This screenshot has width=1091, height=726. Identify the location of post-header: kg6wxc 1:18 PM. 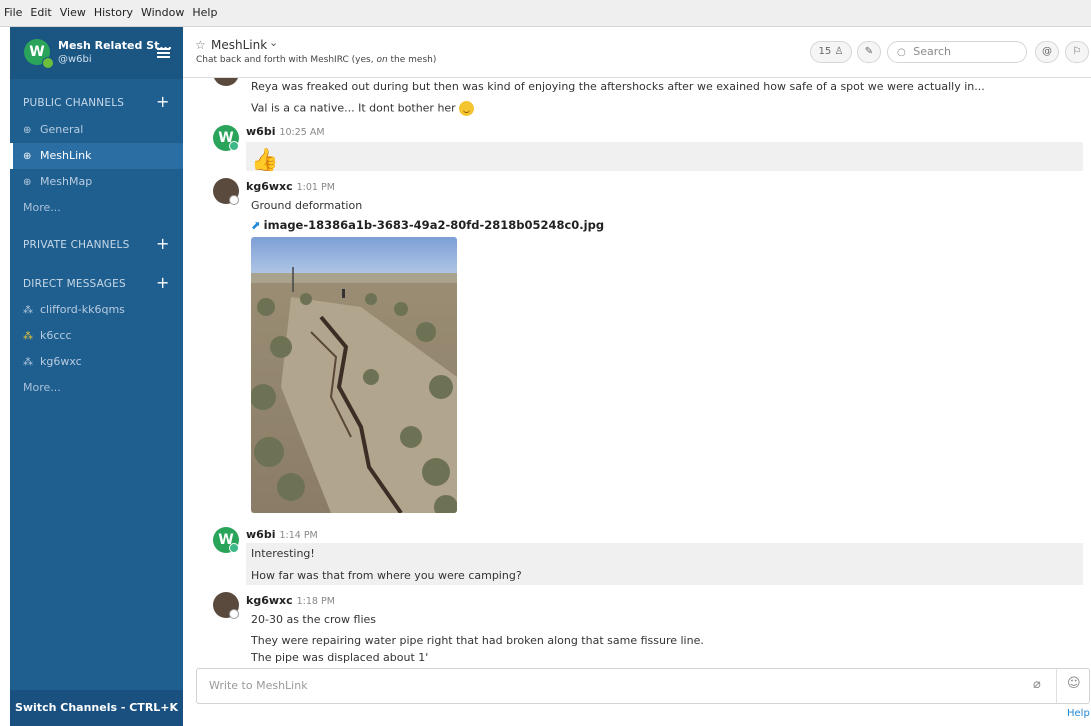
(290, 600).